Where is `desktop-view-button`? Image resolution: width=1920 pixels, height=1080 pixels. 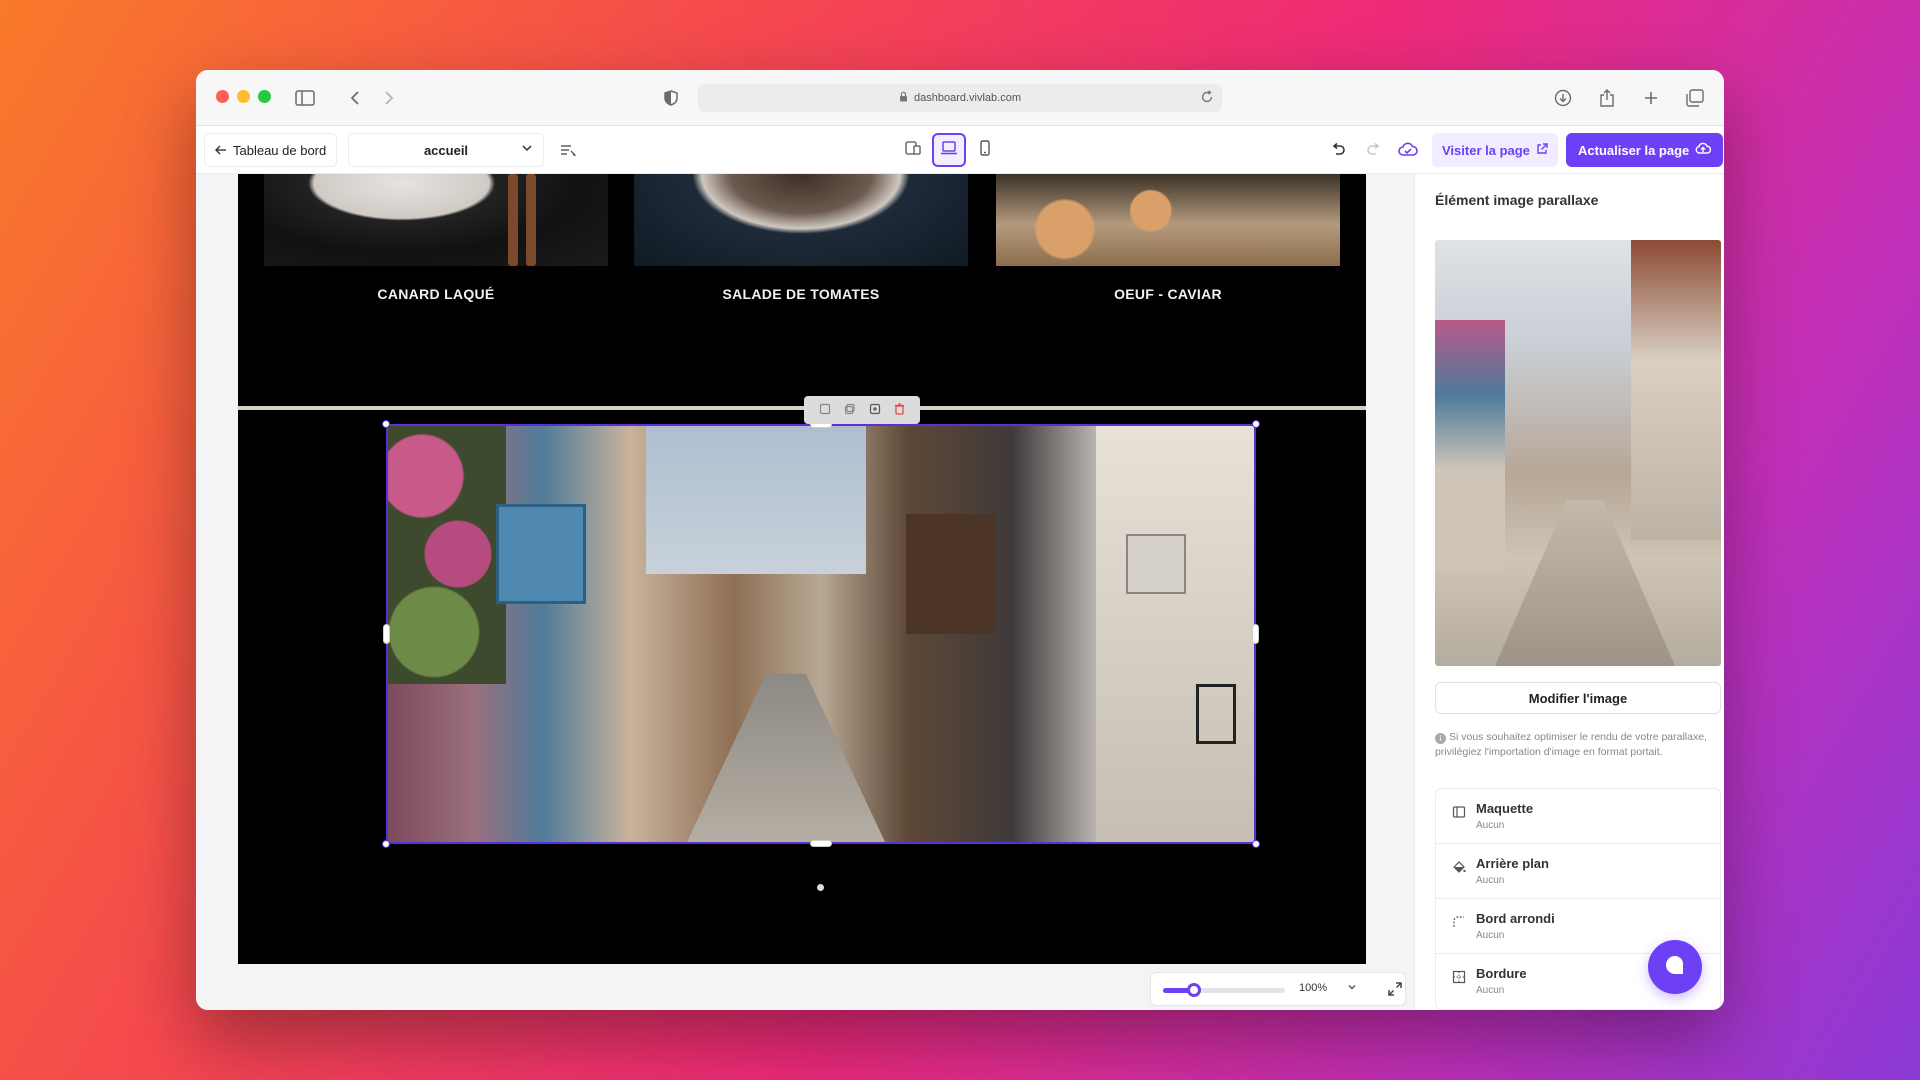
desktop-view-button is located at coordinates (949, 150).